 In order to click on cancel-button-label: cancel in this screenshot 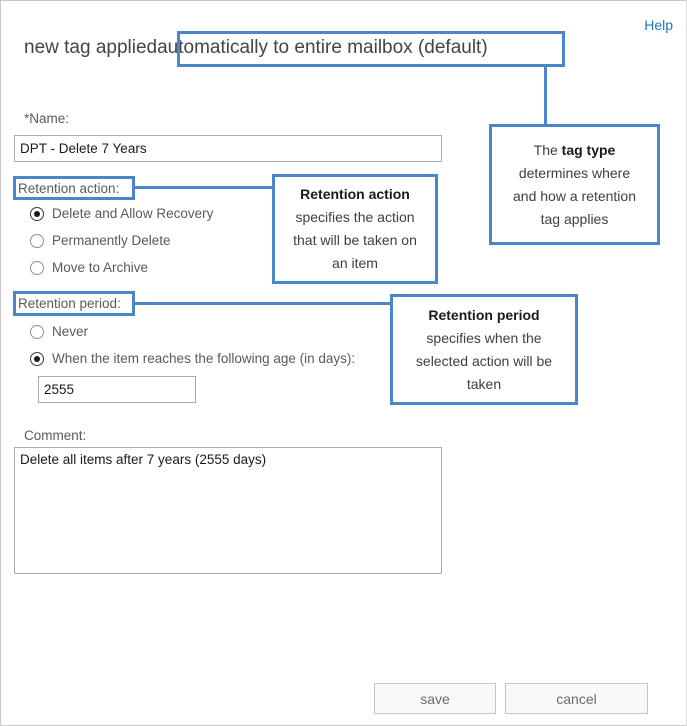, I will do `click(576, 698)`.